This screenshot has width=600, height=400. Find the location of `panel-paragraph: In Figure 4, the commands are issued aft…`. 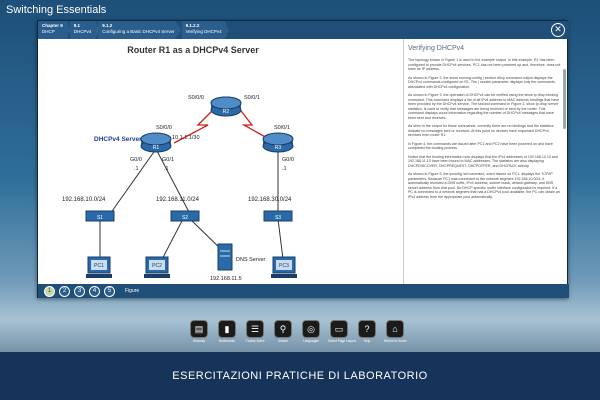

panel-paragraph: In Figure 4, the commands are issued aft… is located at coordinates (480, 146).